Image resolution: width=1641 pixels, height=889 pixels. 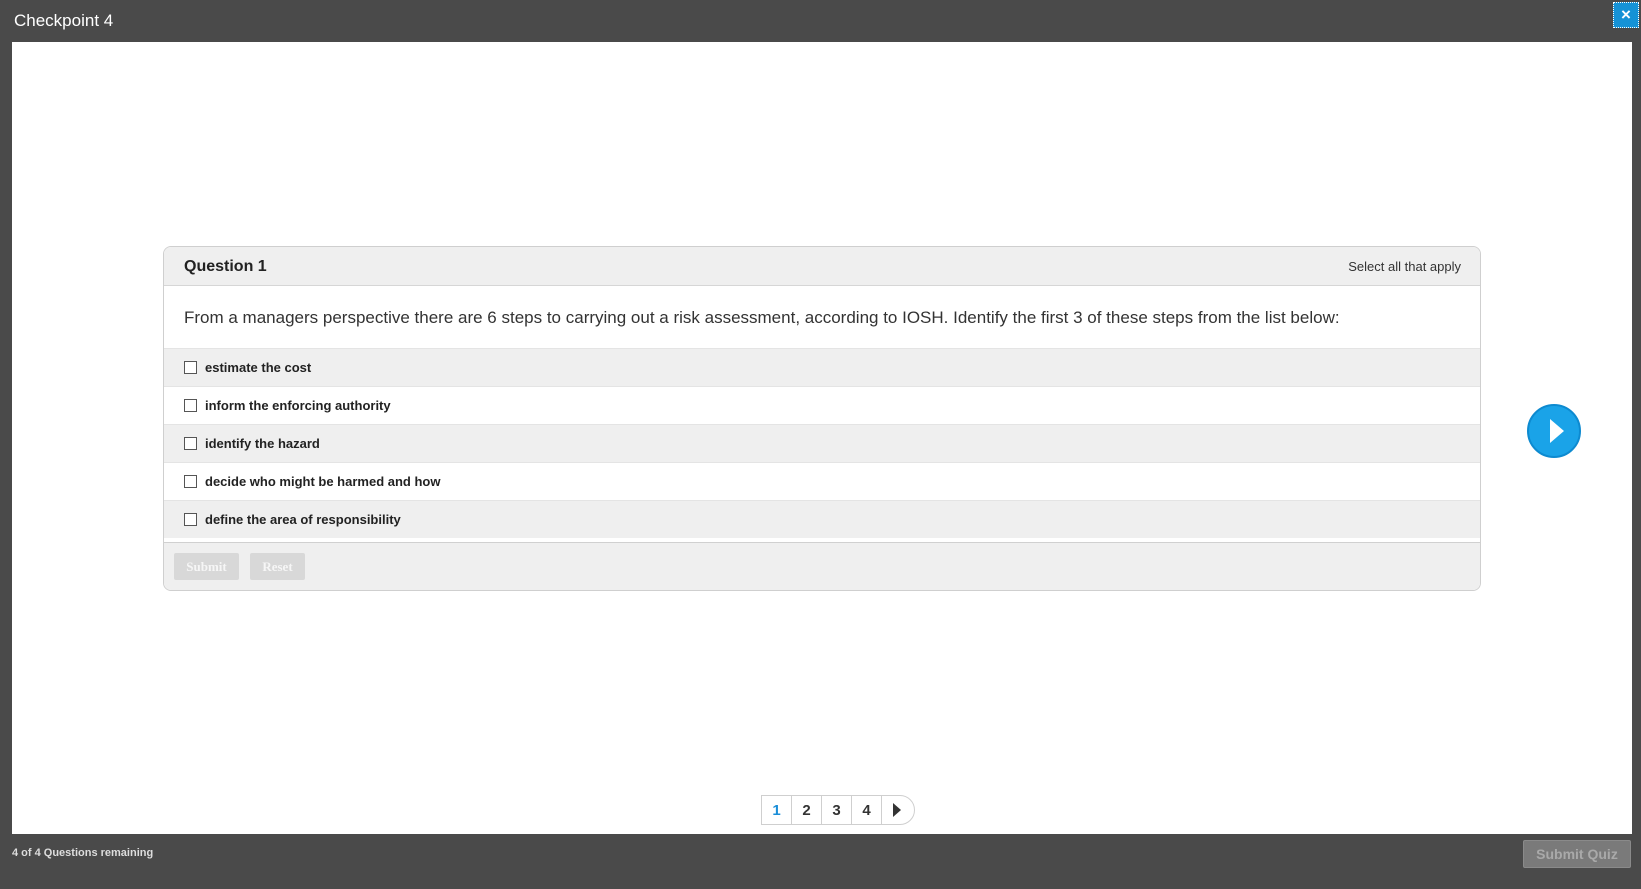 What do you see at coordinates (822, 266) in the screenshot?
I see `question-header: Question 1 Select all that apply` at bounding box center [822, 266].